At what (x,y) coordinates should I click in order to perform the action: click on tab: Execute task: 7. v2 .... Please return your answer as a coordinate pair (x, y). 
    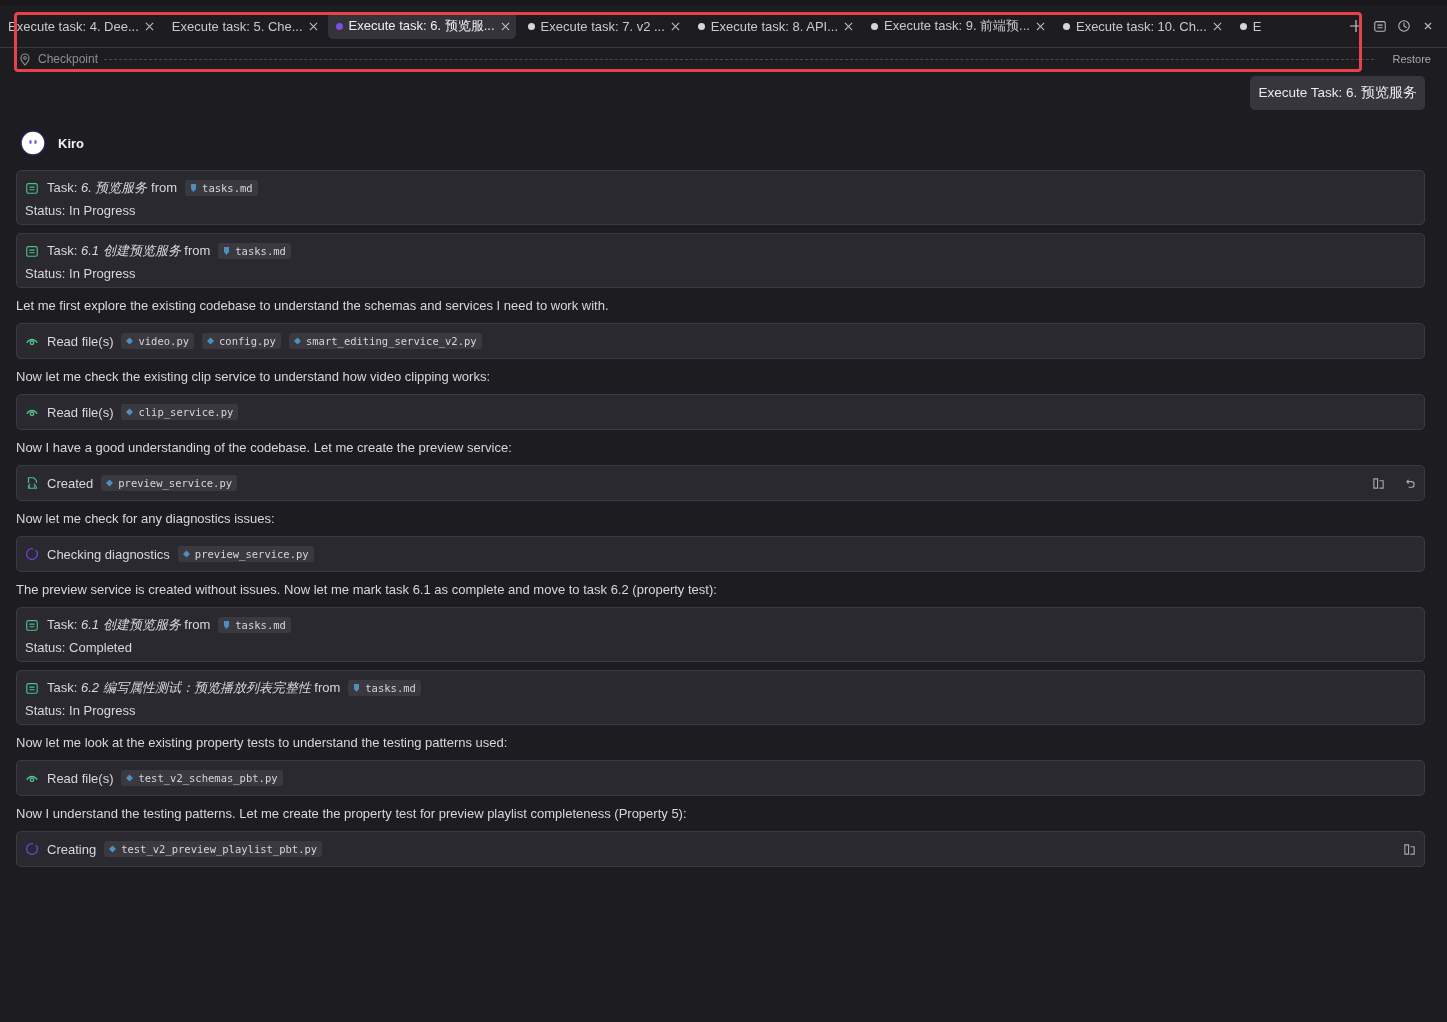
    Looking at the image, I should click on (602, 26).